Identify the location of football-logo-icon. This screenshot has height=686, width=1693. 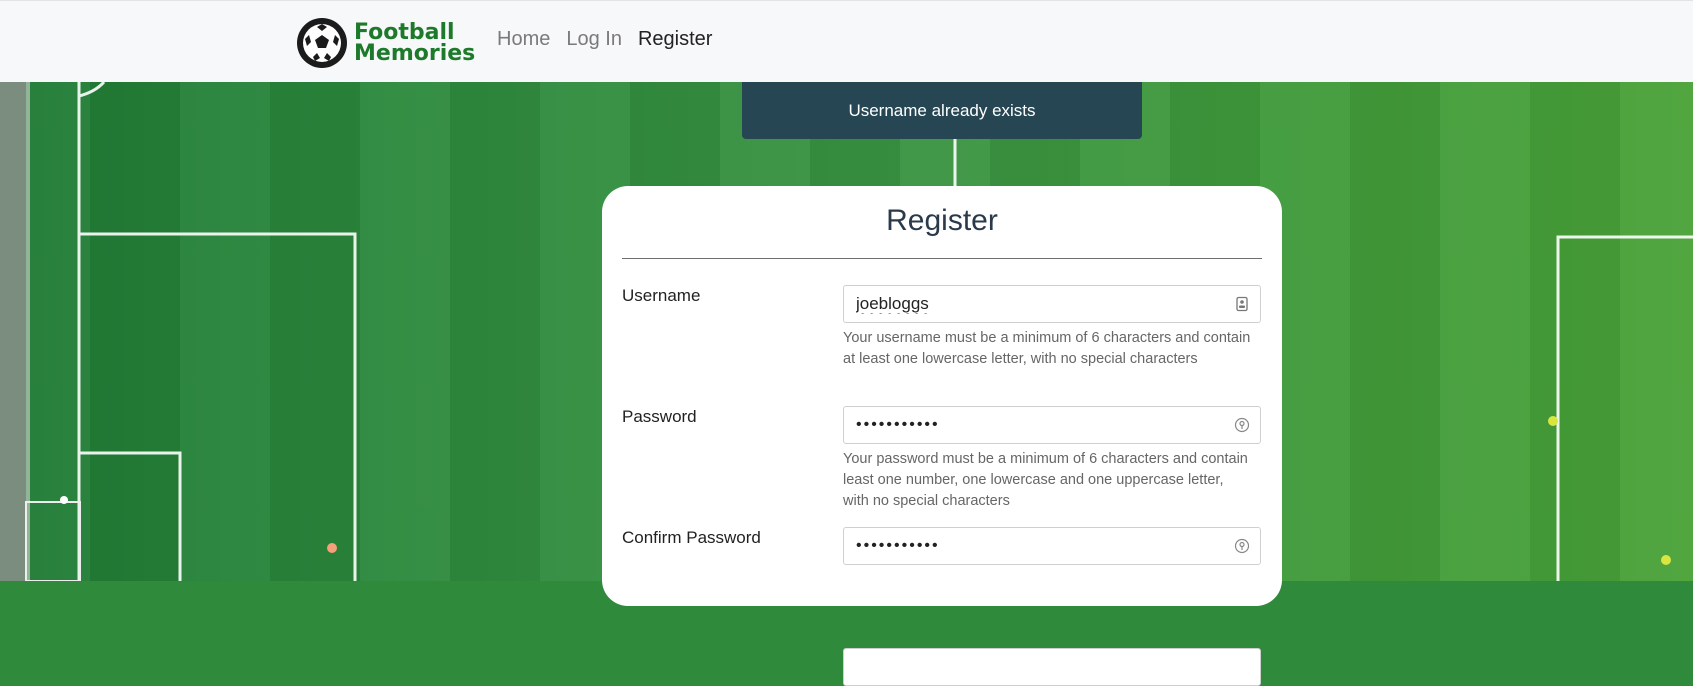
(322, 43).